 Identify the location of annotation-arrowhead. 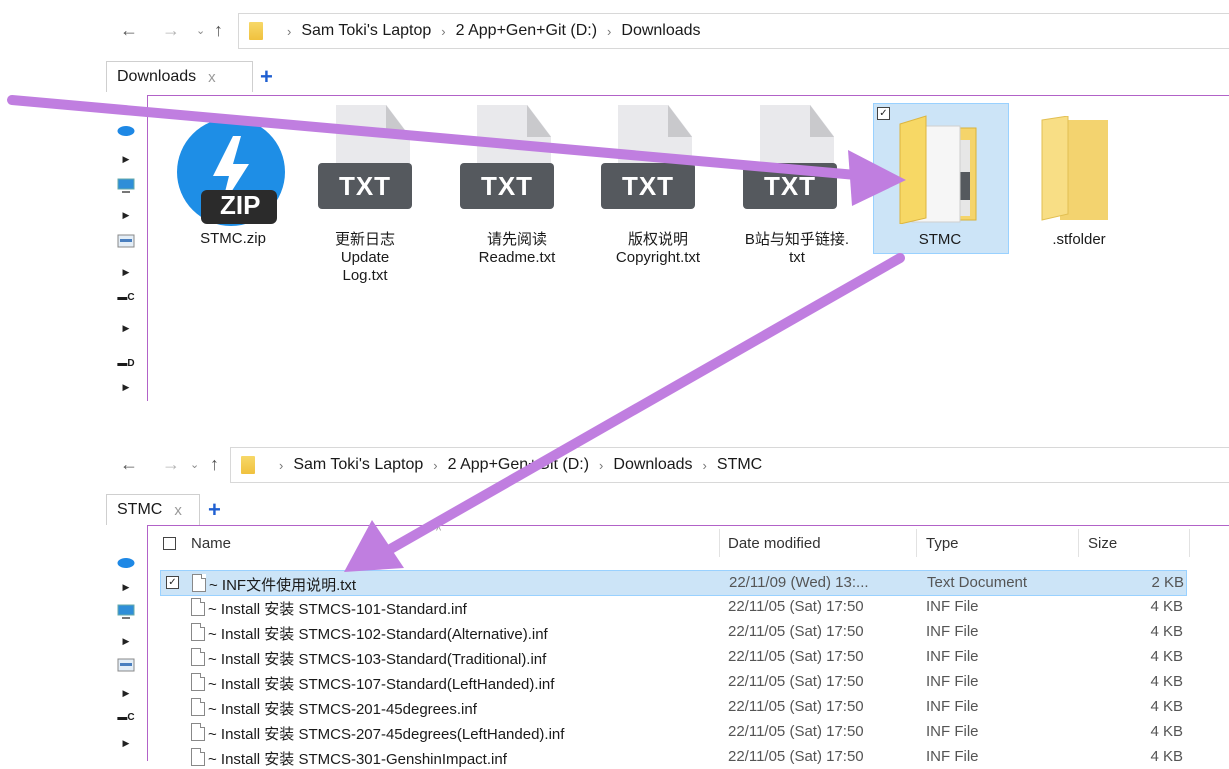
(877, 178).